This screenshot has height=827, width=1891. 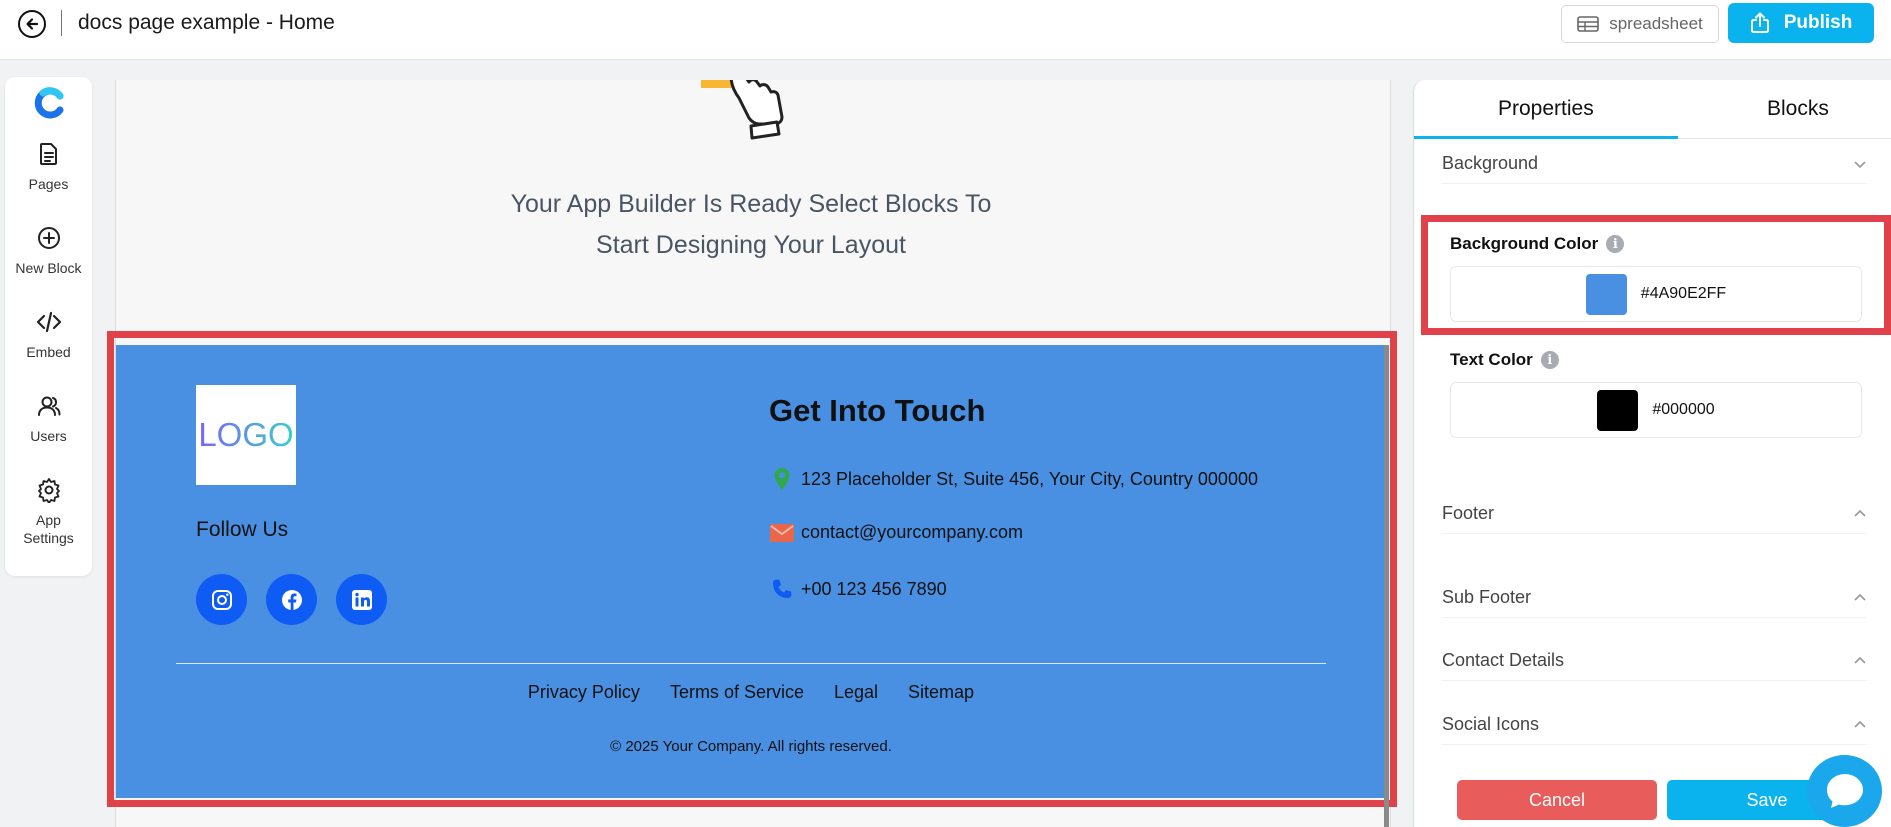 What do you see at coordinates (48, 352) in the screenshot?
I see `sidebar-item-label: Embed` at bounding box center [48, 352].